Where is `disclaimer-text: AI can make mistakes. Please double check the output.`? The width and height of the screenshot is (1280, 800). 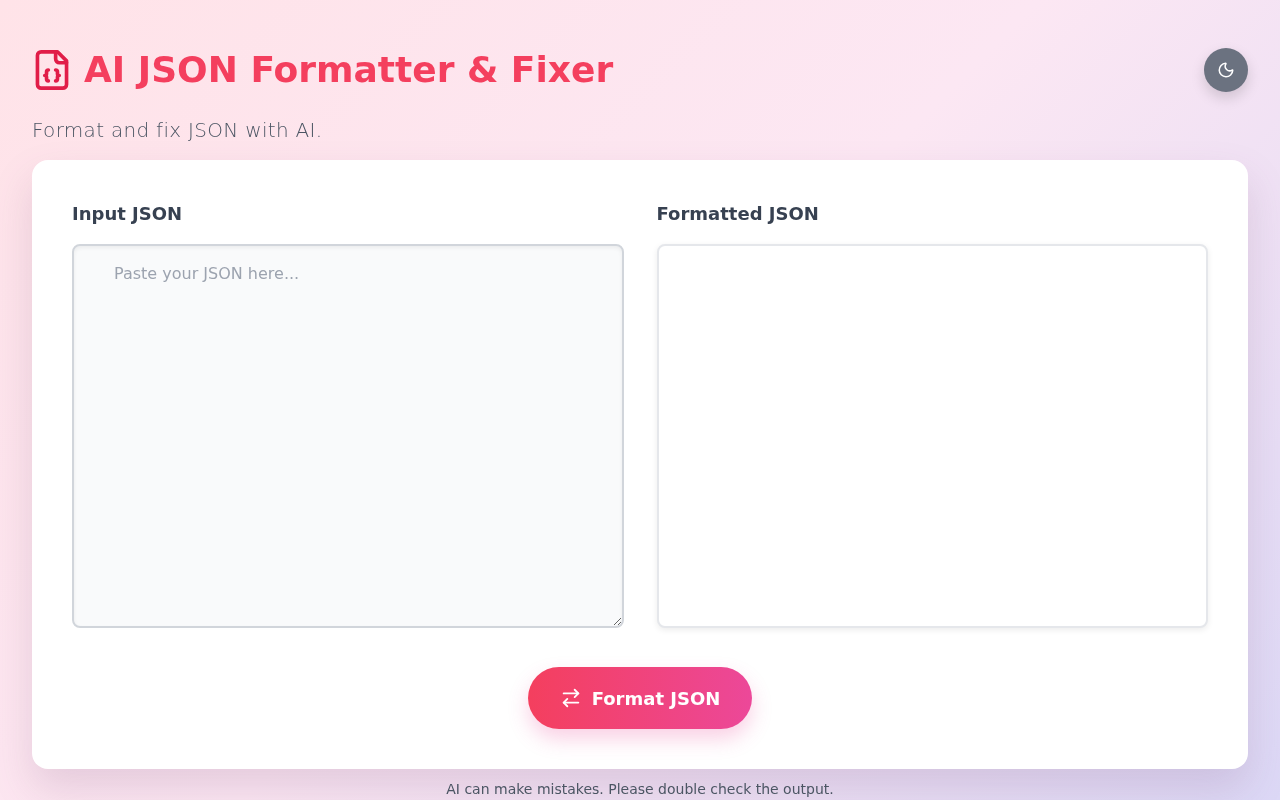
disclaimer-text: AI can make mistakes. Please double check the output. is located at coordinates (640, 789).